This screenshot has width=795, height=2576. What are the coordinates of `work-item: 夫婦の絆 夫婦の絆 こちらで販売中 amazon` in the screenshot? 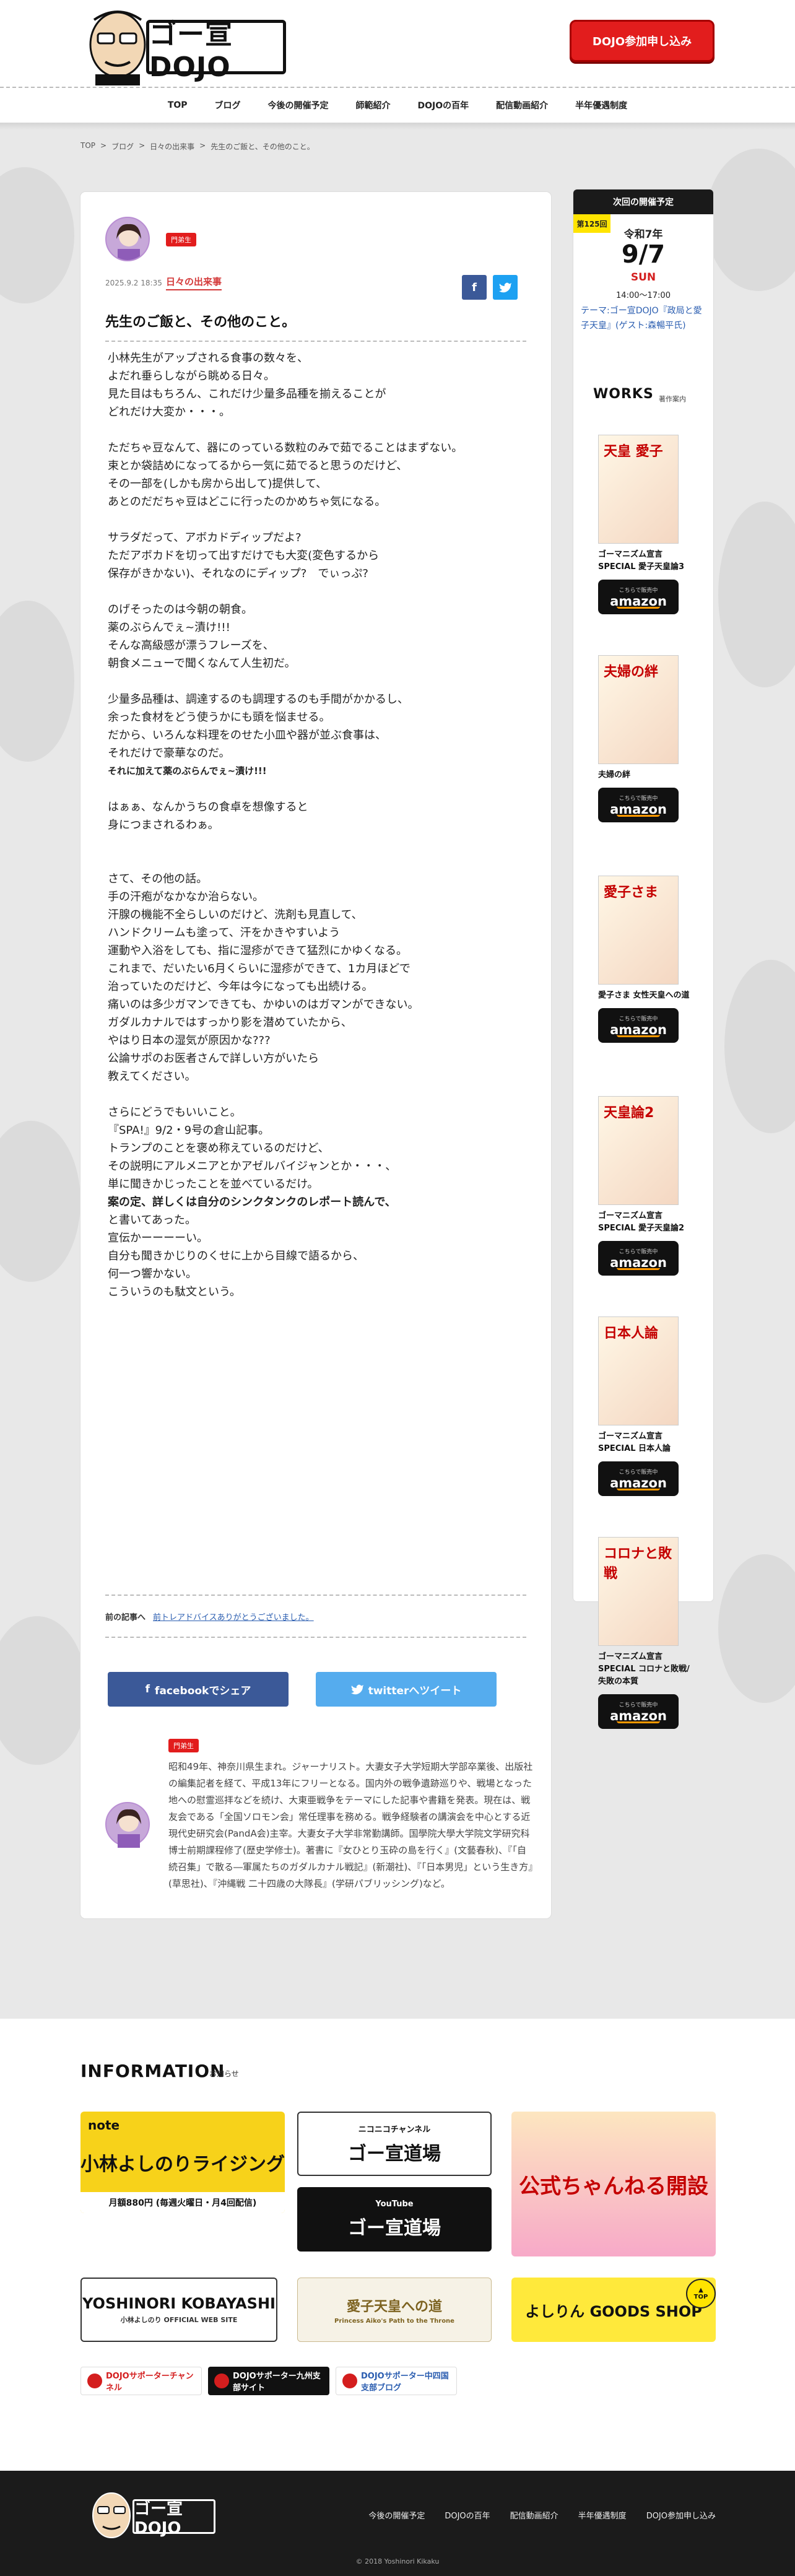 It's located at (644, 738).